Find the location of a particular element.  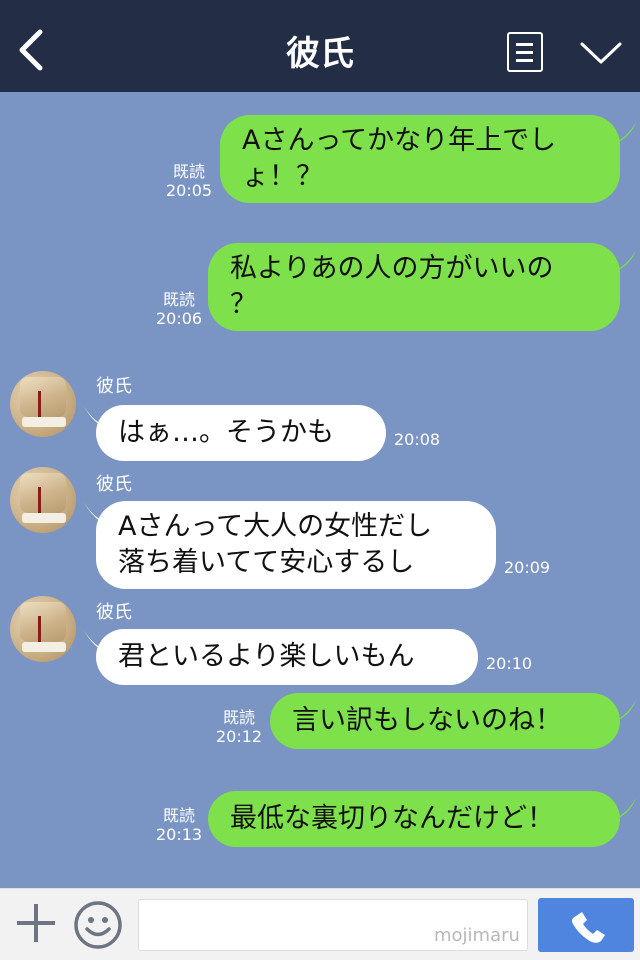

message-time: 20:12 is located at coordinates (239, 736).